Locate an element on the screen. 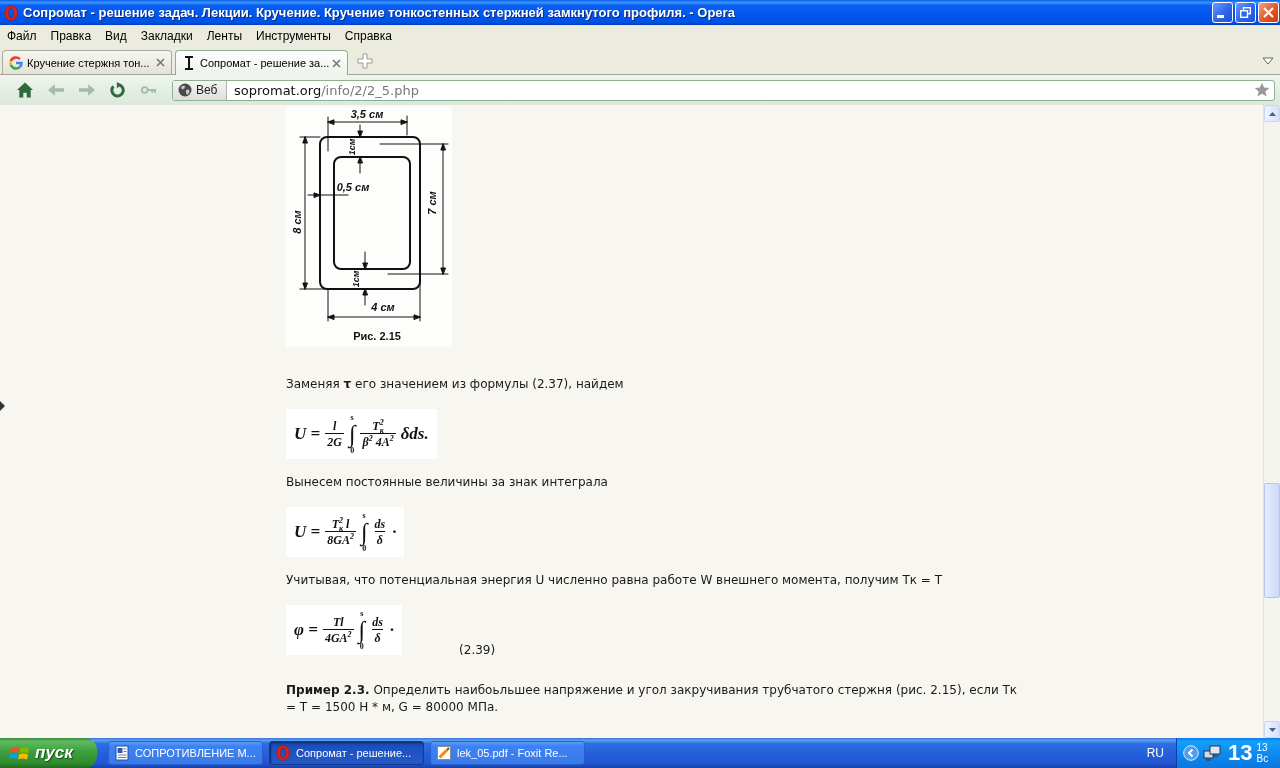 This screenshot has width=1280, height=768. restore-icon is located at coordinates (1245, 12).